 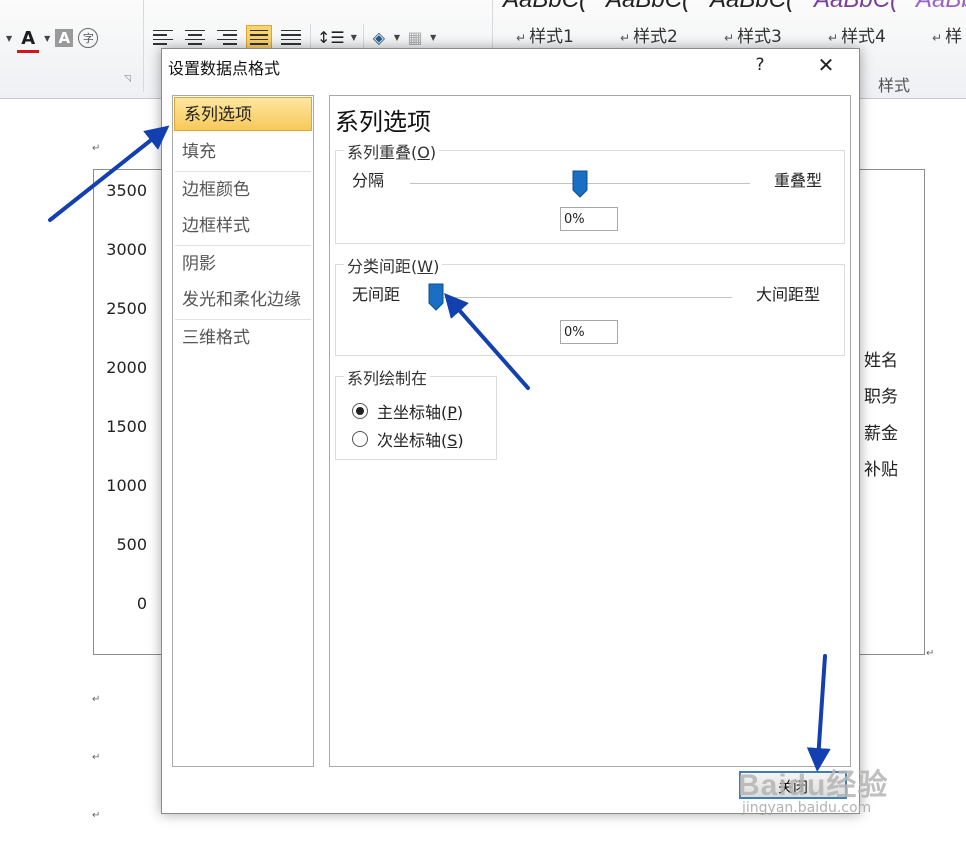 What do you see at coordinates (590, 304) in the screenshot?
I see `gap-width-group: 分类间距(W) 无间距 大间距型 0%` at bounding box center [590, 304].